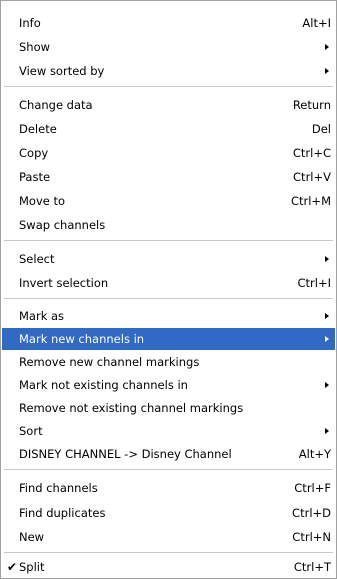 The width and height of the screenshot is (337, 579). Describe the element at coordinates (321, 129) in the screenshot. I see `menu-item-shortcut: Del` at that location.